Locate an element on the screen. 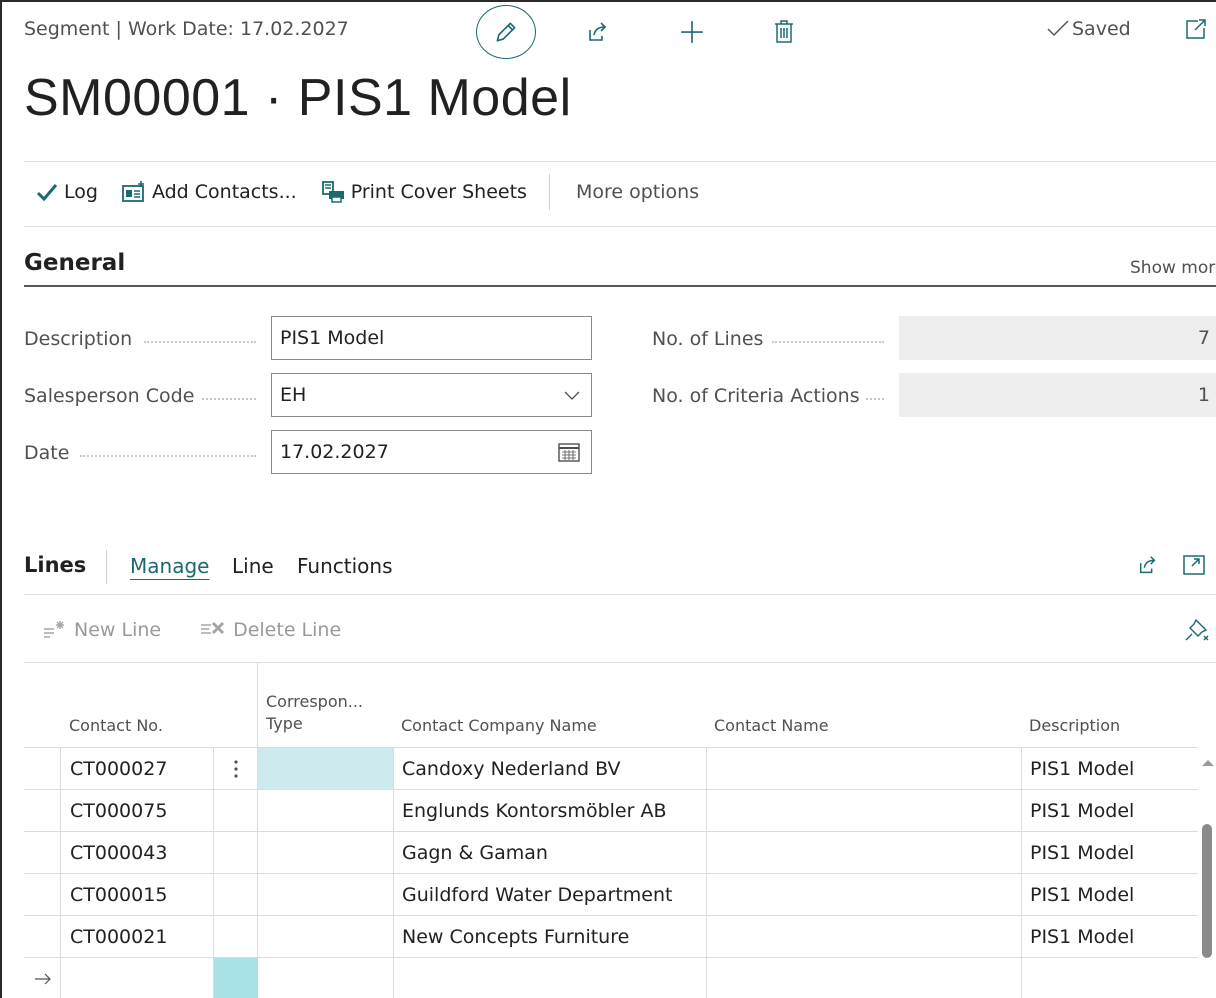 The height and width of the screenshot is (998, 1216). lines-action-bar: New Line Delete Line is located at coordinates (210, 630).